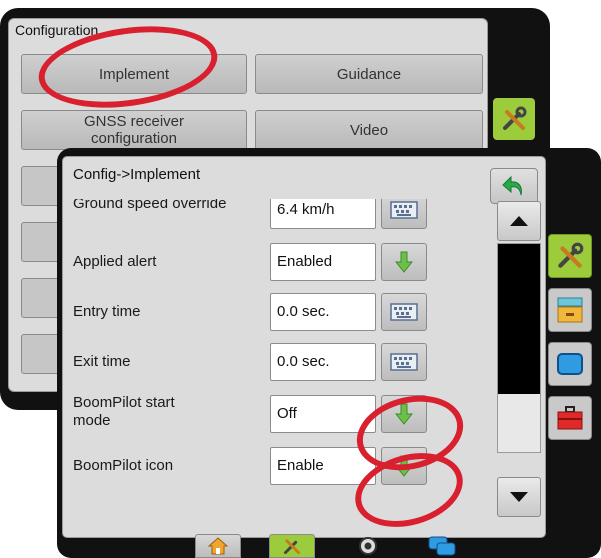 The image size is (601, 558). Describe the element at coordinates (323, 466) in the screenshot. I see `value-field: Enable` at that location.